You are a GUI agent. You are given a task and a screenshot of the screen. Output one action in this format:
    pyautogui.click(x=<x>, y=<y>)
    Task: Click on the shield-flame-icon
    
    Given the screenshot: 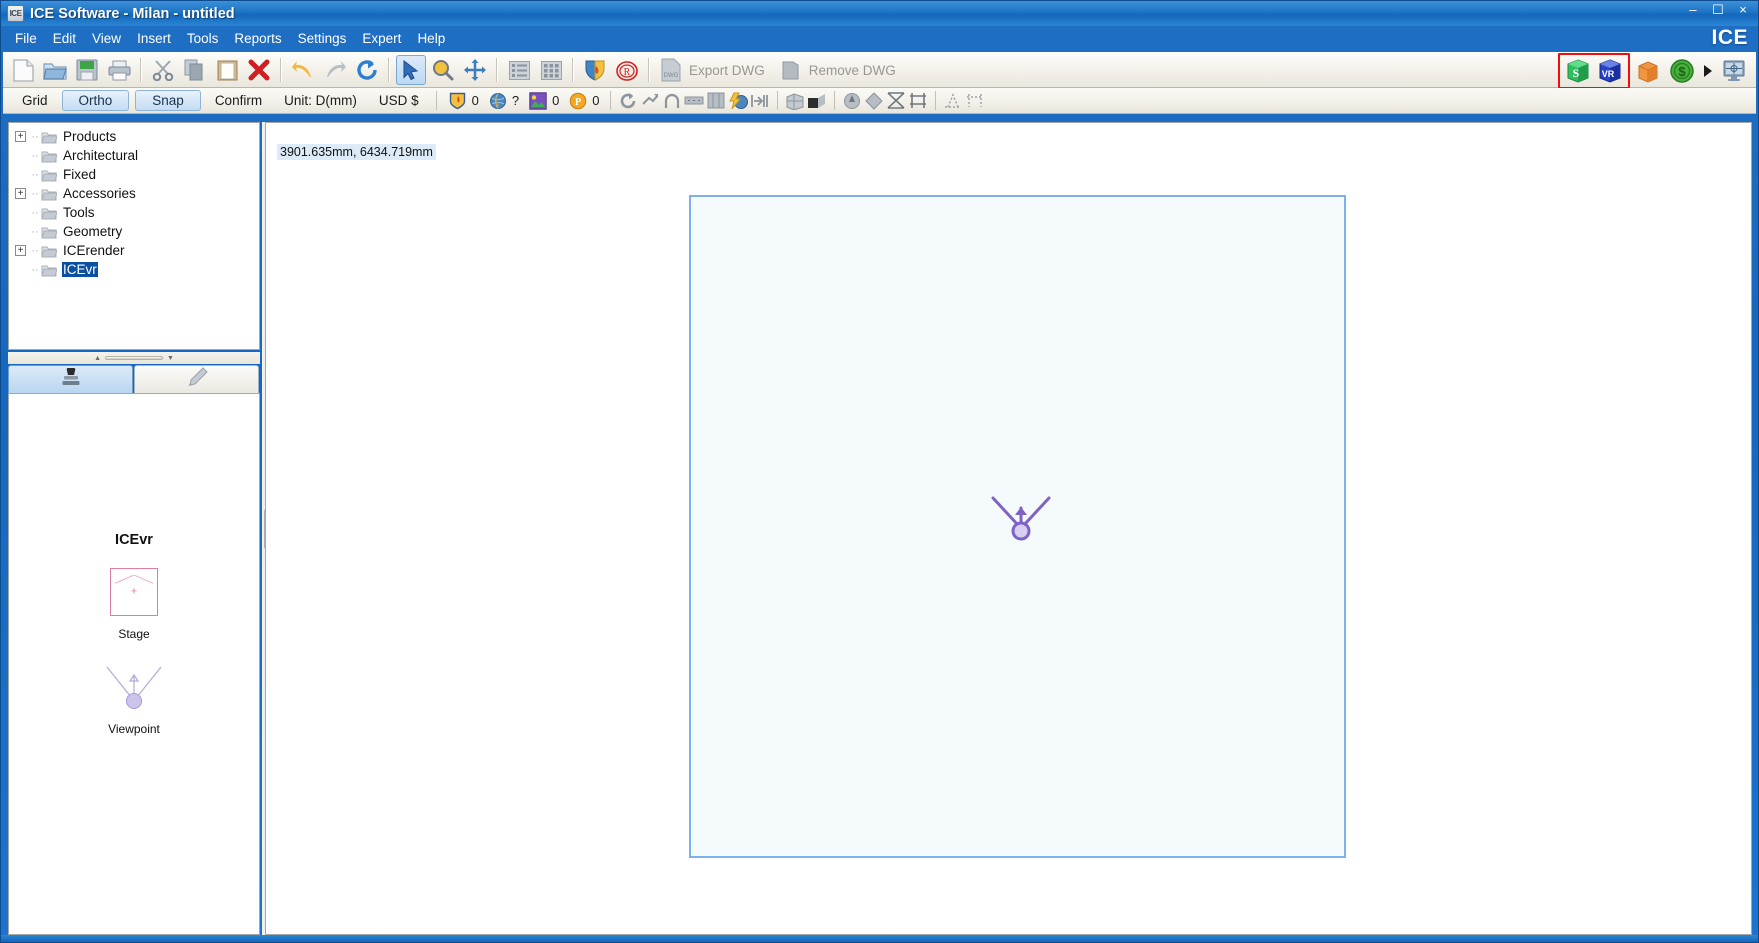 What is the action you would take?
    pyautogui.click(x=595, y=70)
    